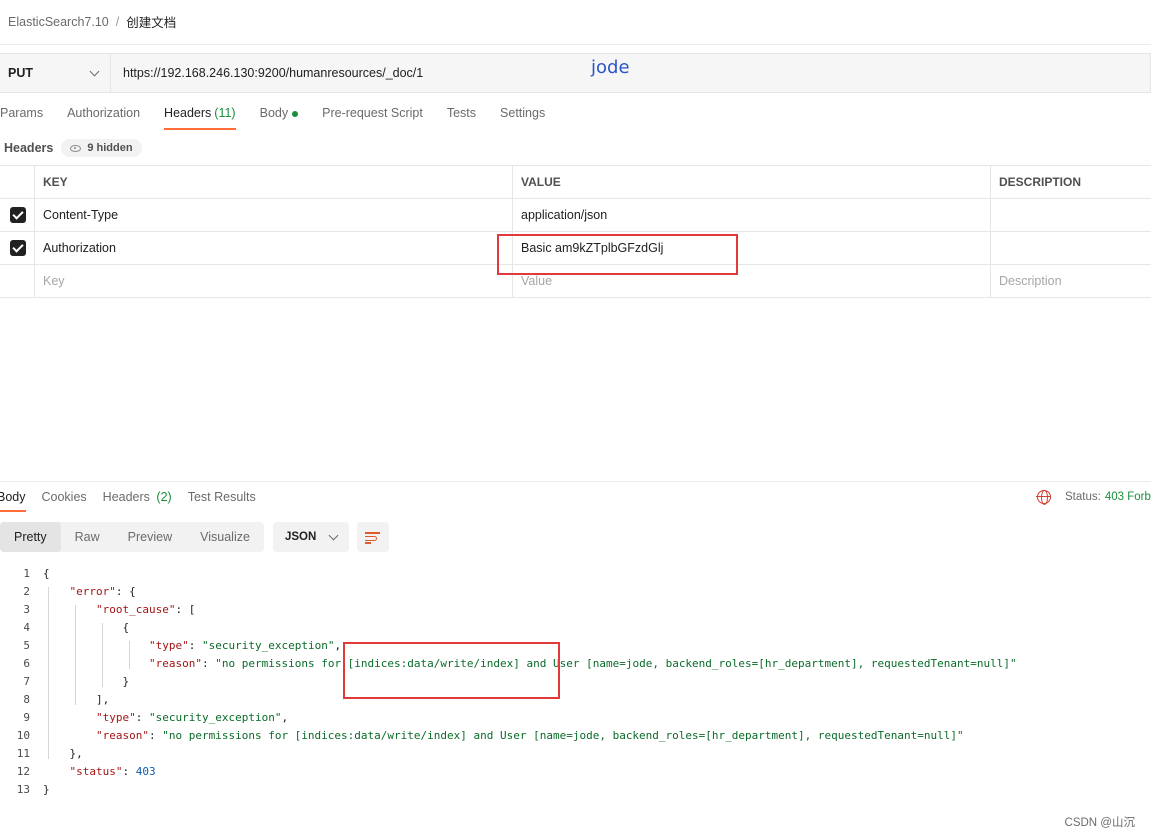 The width and height of the screenshot is (1151, 838). What do you see at coordinates (751, 215) in the screenshot?
I see `header-value-cell: application/json` at bounding box center [751, 215].